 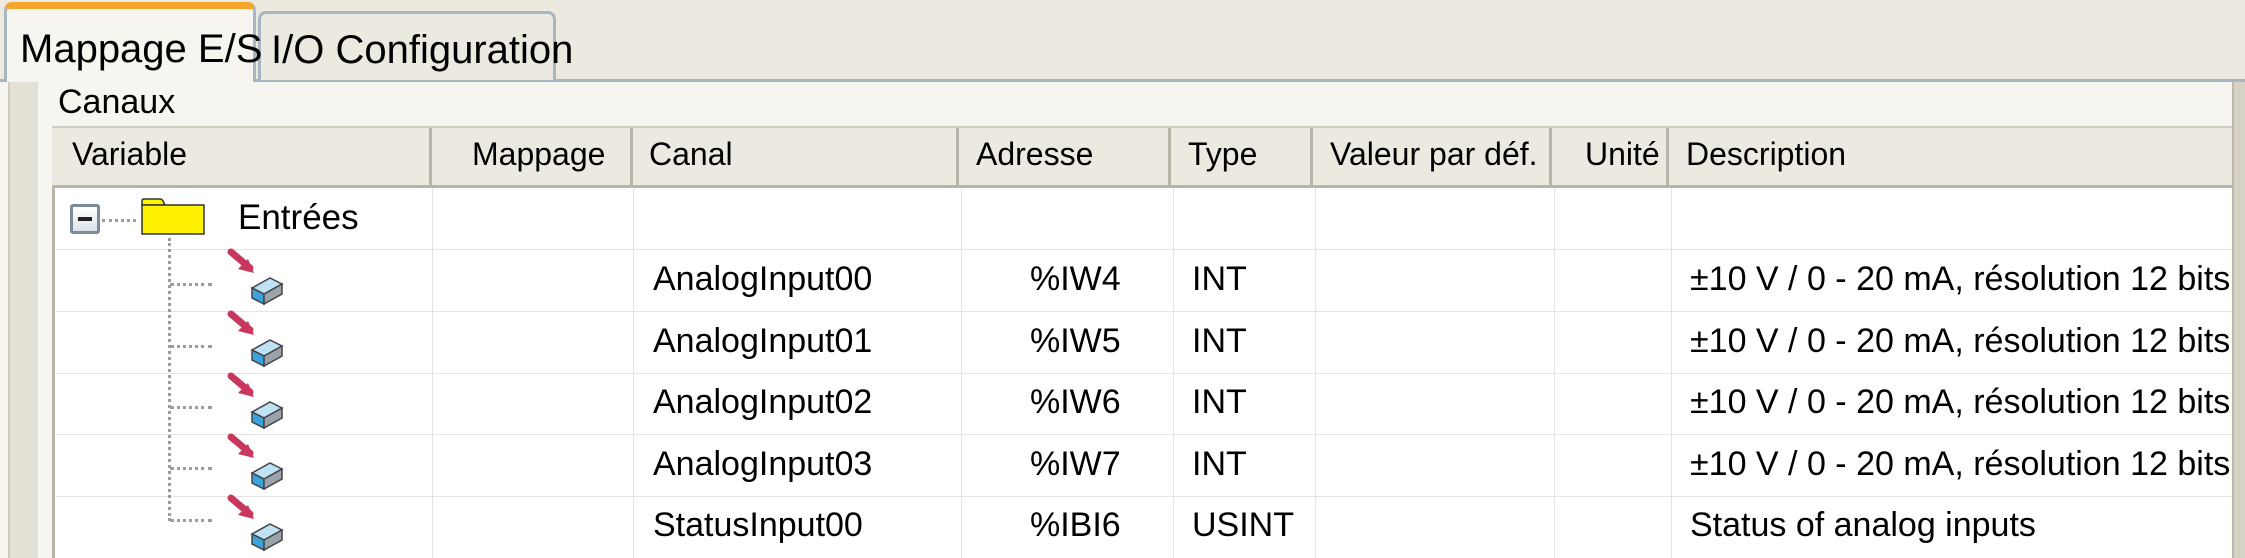 What do you see at coordinates (758, 525) in the screenshot?
I see `cell-canal: StatusInput00` at bounding box center [758, 525].